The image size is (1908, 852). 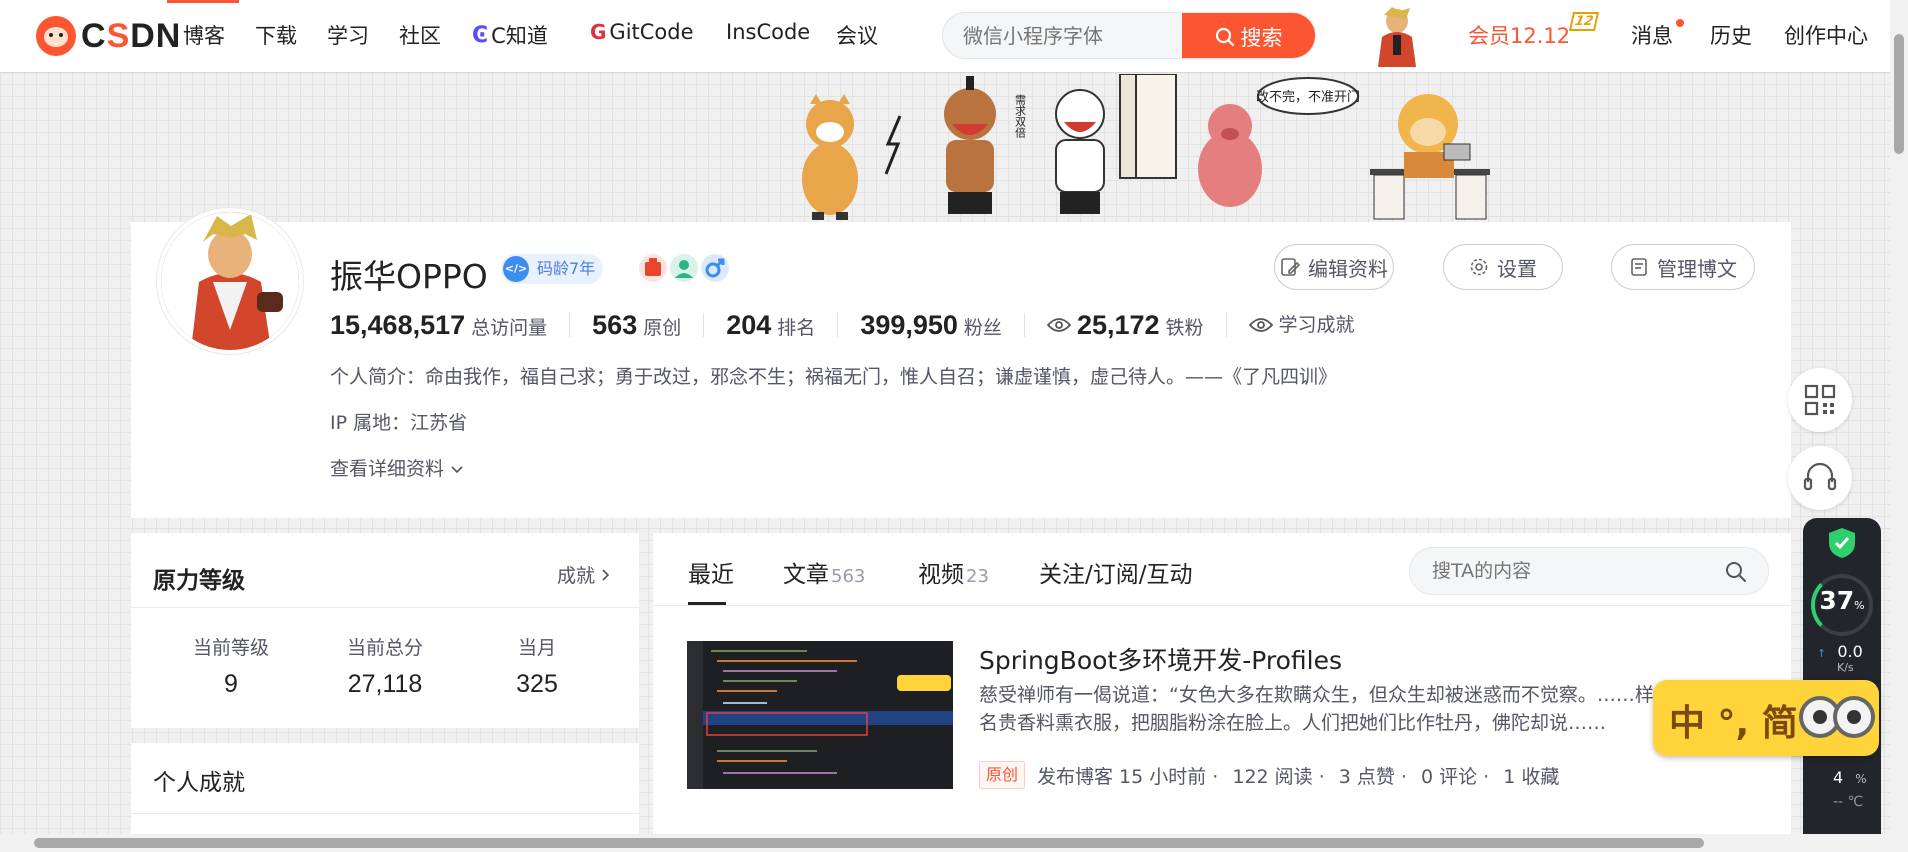 I want to click on settings-label: 设置, so click(x=1517, y=268).